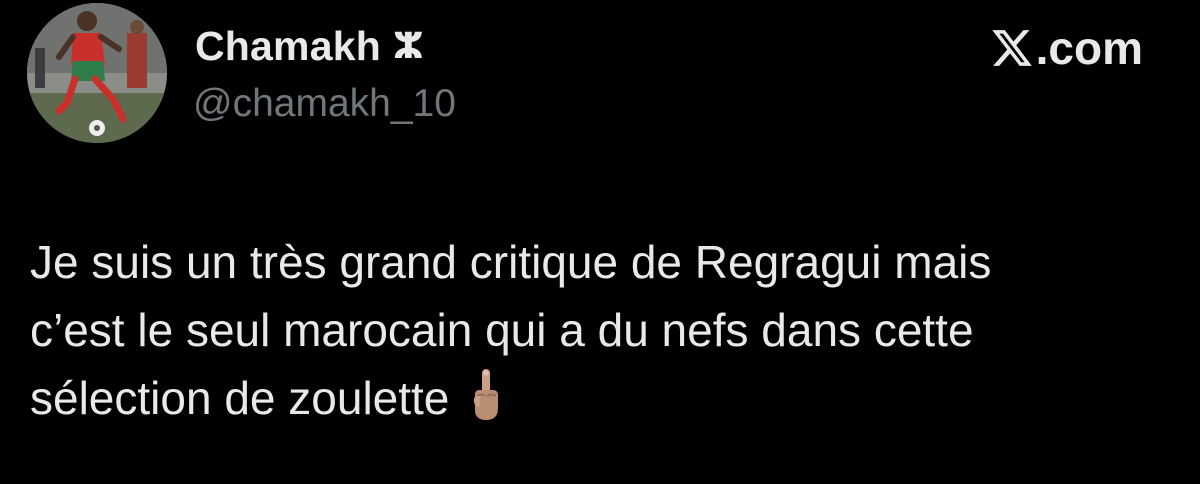 The height and width of the screenshot is (484, 1200). What do you see at coordinates (288, 45) in the screenshot?
I see `display-name: Chamakh` at bounding box center [288, 45].